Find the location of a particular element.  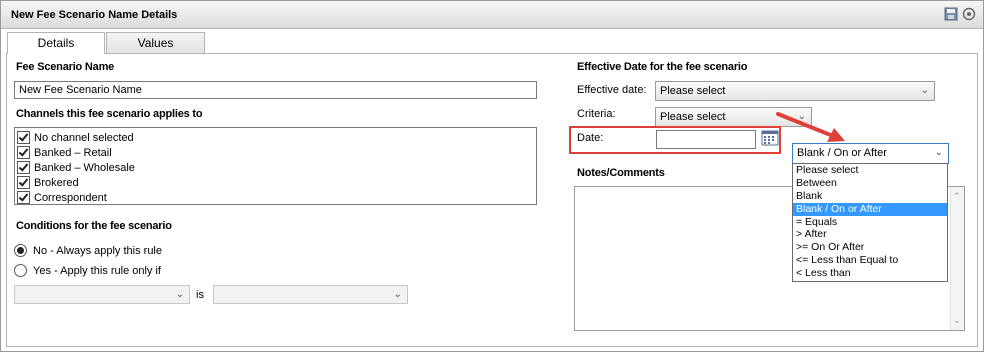

channel-item: Banked – Wholesale is located at coordinates (275, 167).